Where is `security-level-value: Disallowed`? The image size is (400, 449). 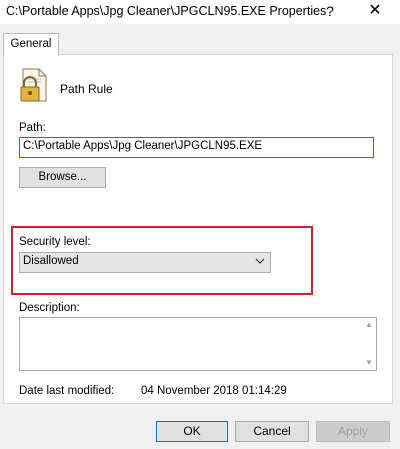 security-level-value: Disallowed is located at coordinates (51, 261).